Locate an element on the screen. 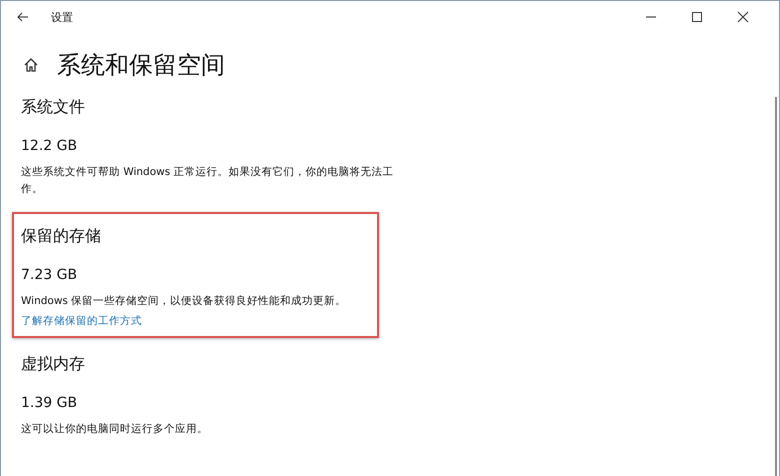 This screenshot has height=476, width=780. size-value: 1.39 GB is located at coordinates (49, 403).